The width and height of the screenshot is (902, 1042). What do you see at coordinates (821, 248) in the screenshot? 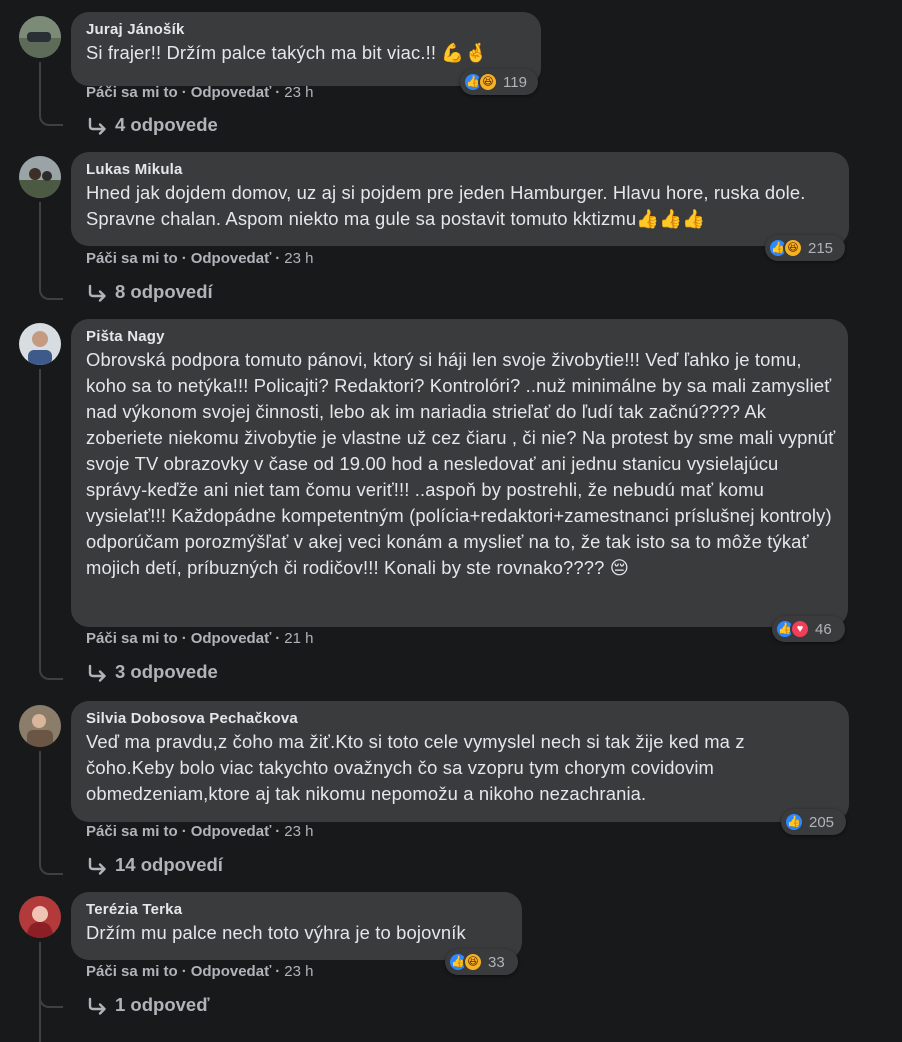
I see `reaction-count: 215` at bounding box center [821, 248].